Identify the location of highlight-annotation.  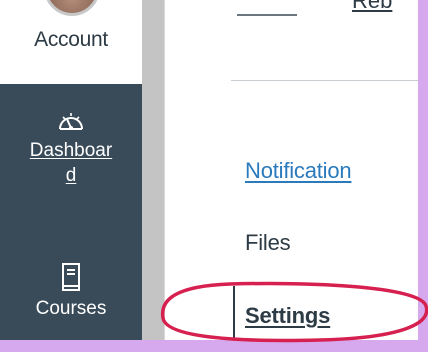
(294, 312).